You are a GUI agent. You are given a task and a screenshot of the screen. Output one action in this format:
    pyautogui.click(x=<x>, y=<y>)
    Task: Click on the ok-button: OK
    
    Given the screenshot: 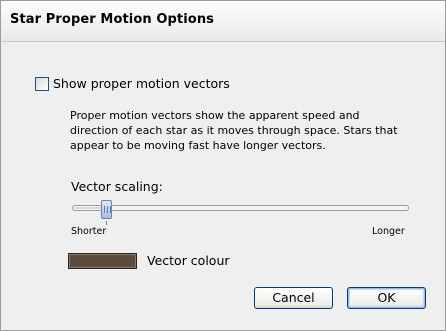 What is the action you would take?
    pyautogui.click(x=386, y=298)
    